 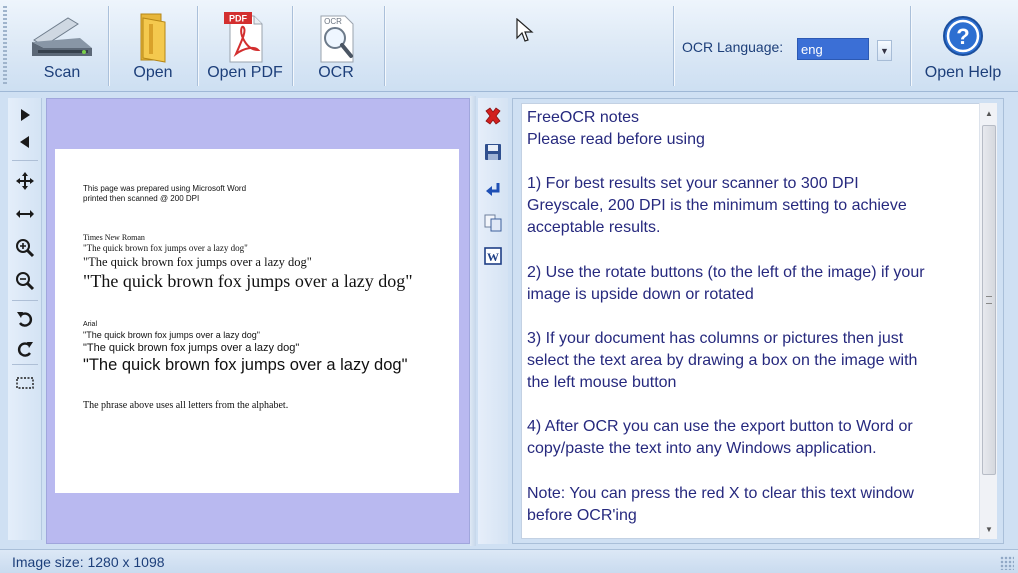 What do you see at coordinates (733, 47) in the screenshot?
I see `ocr-language-label: OCR Language:` at bounding box center [733, 47].